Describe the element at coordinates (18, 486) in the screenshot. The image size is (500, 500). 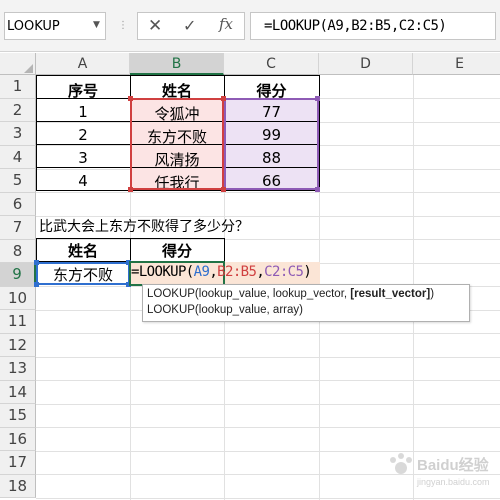
I see `row-header-18: 18` at that location.